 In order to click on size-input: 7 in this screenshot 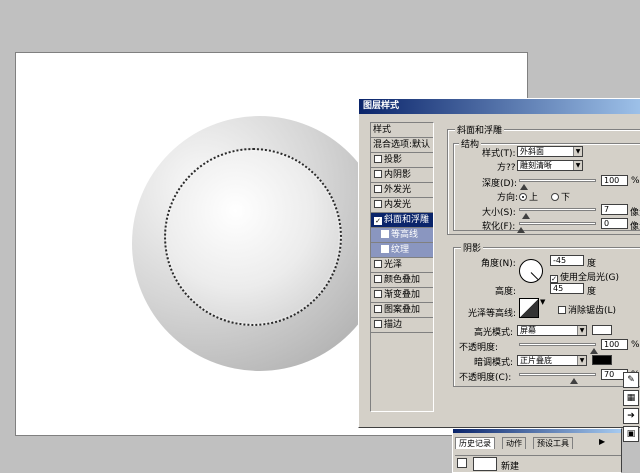, I will do `click(614, 209)`.